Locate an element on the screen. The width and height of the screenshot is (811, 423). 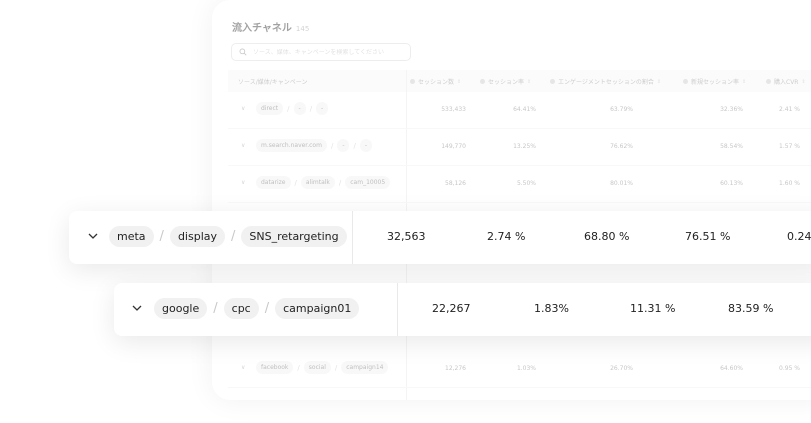
source-tag: datarize is located at coordinates (273, 182).